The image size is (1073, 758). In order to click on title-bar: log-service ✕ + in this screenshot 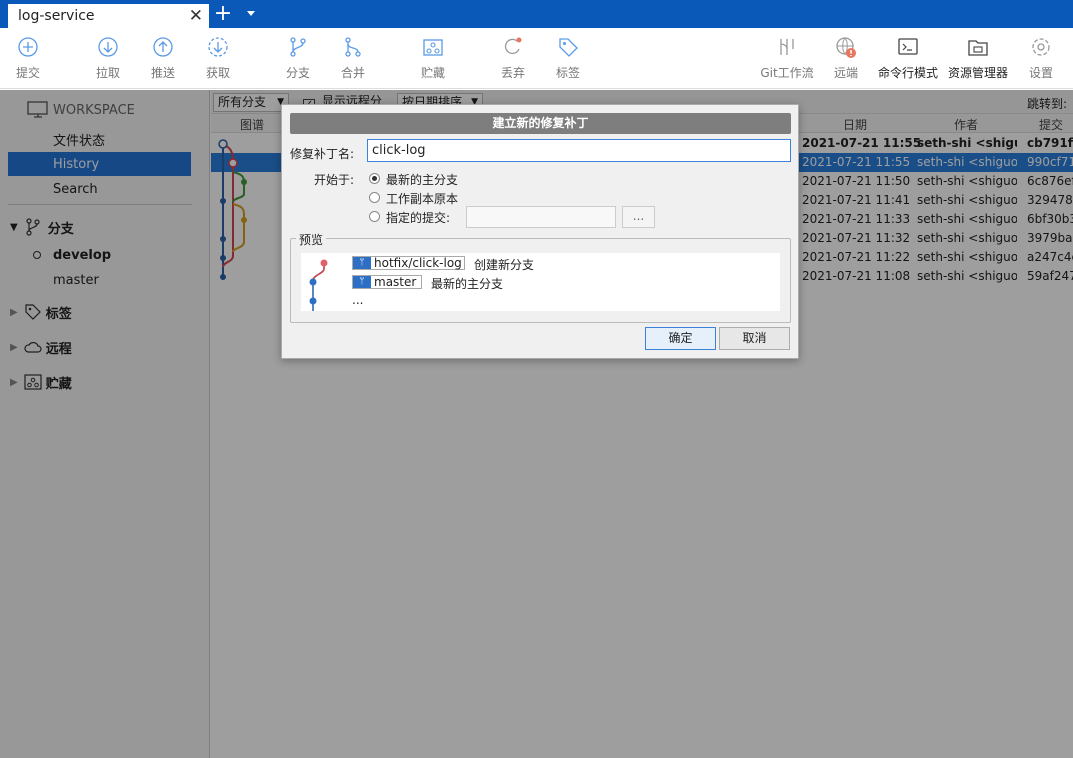, I will do `click(536, 14)`.